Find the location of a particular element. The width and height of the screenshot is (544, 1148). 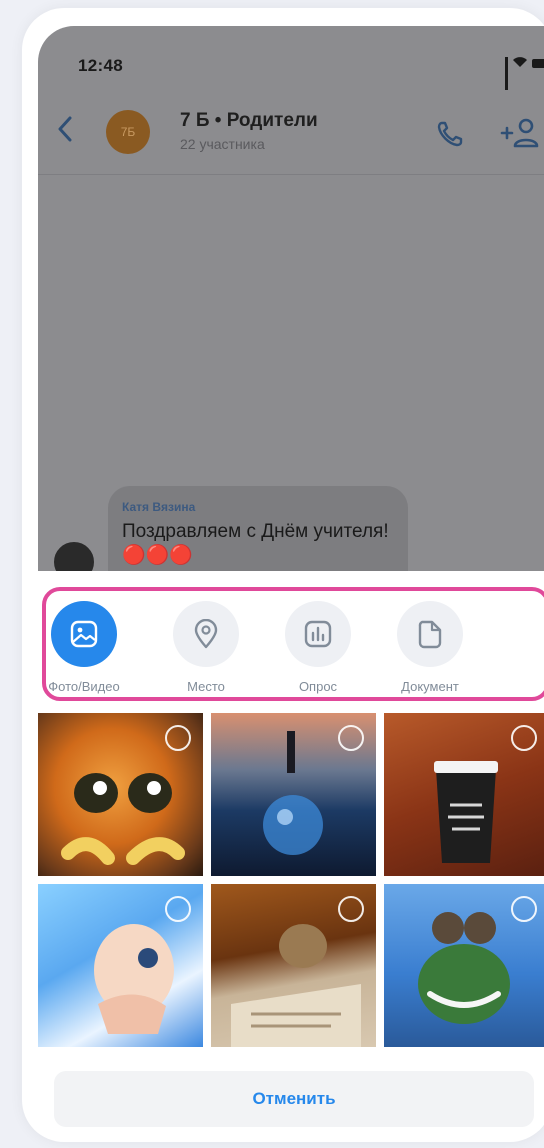

poll-icon is located at coordinates (318, 634).